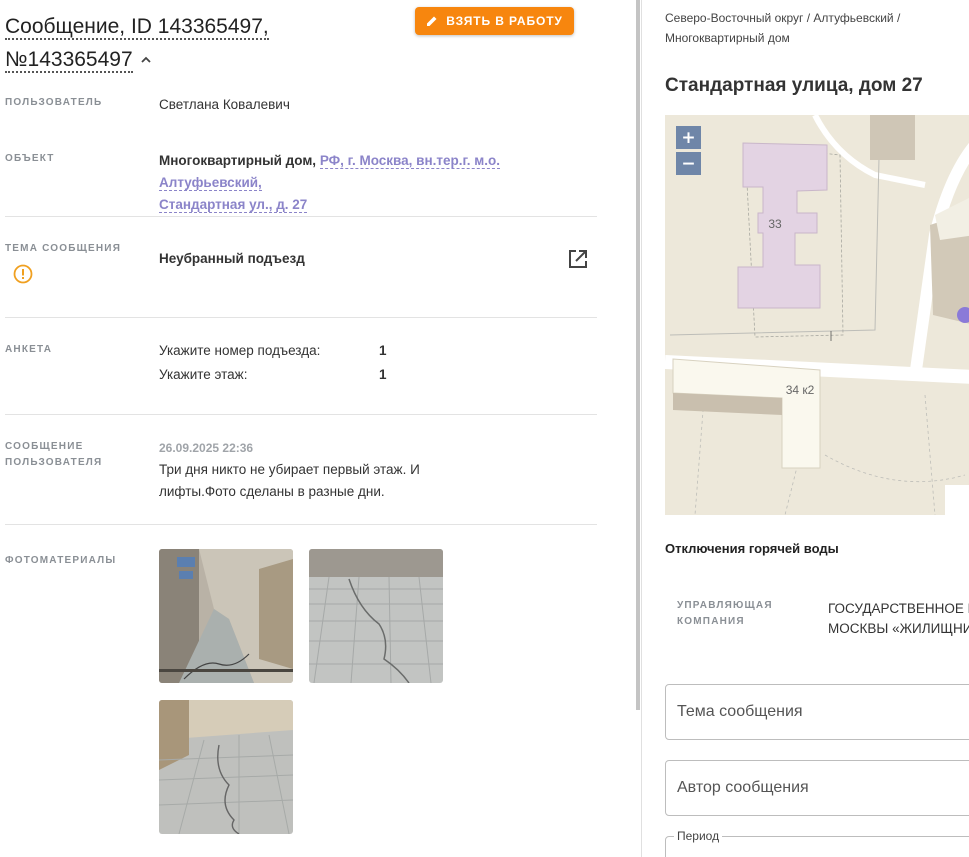 This screenshot has height=857, width=969. I want to click on object-address-link-2: Стандартная ул., д. 27, so click(233, 205).